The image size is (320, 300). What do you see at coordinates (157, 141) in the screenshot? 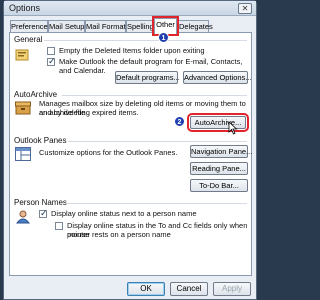
I see `outlook-panes-divider` at bounding box center [157, 141].